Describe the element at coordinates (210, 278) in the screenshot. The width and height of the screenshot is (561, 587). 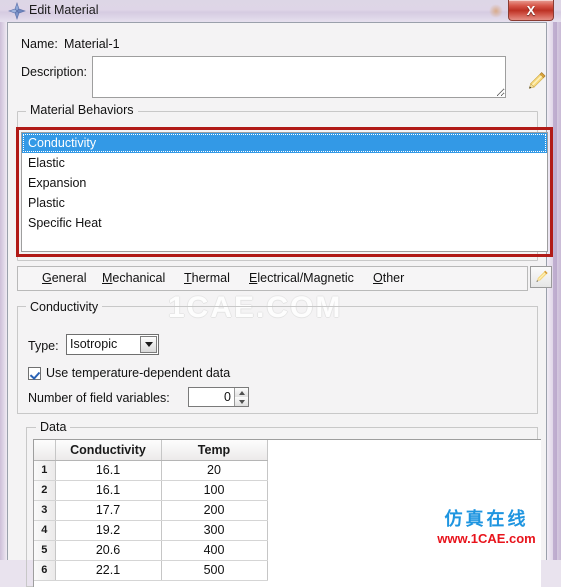
I see `tab-label: hermal` at that location.